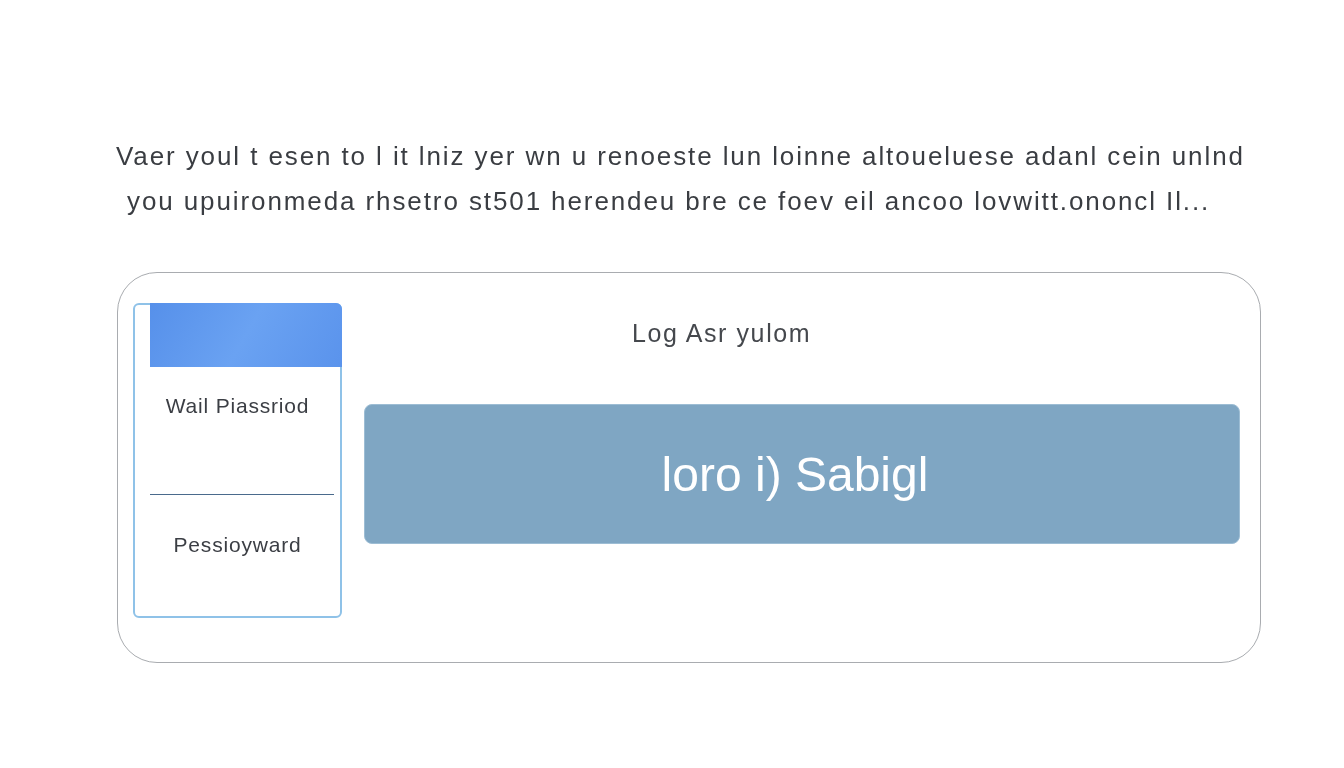 The height and width of the screenshot is (768, 1344). Describe the element at coordinates (680, 156) in the screenshot. I see `intro-text: Vaer youl t esen to l it lniz yer wn u renoeste lun loinne altoueluese adanl cein unlnd` at that location.